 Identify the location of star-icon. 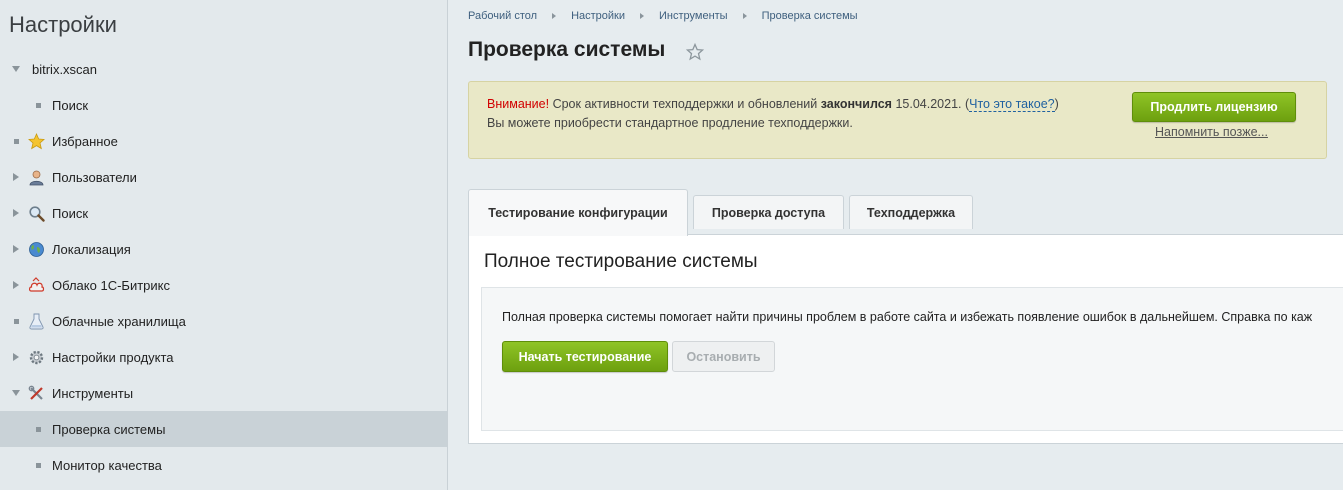
(36, 141).